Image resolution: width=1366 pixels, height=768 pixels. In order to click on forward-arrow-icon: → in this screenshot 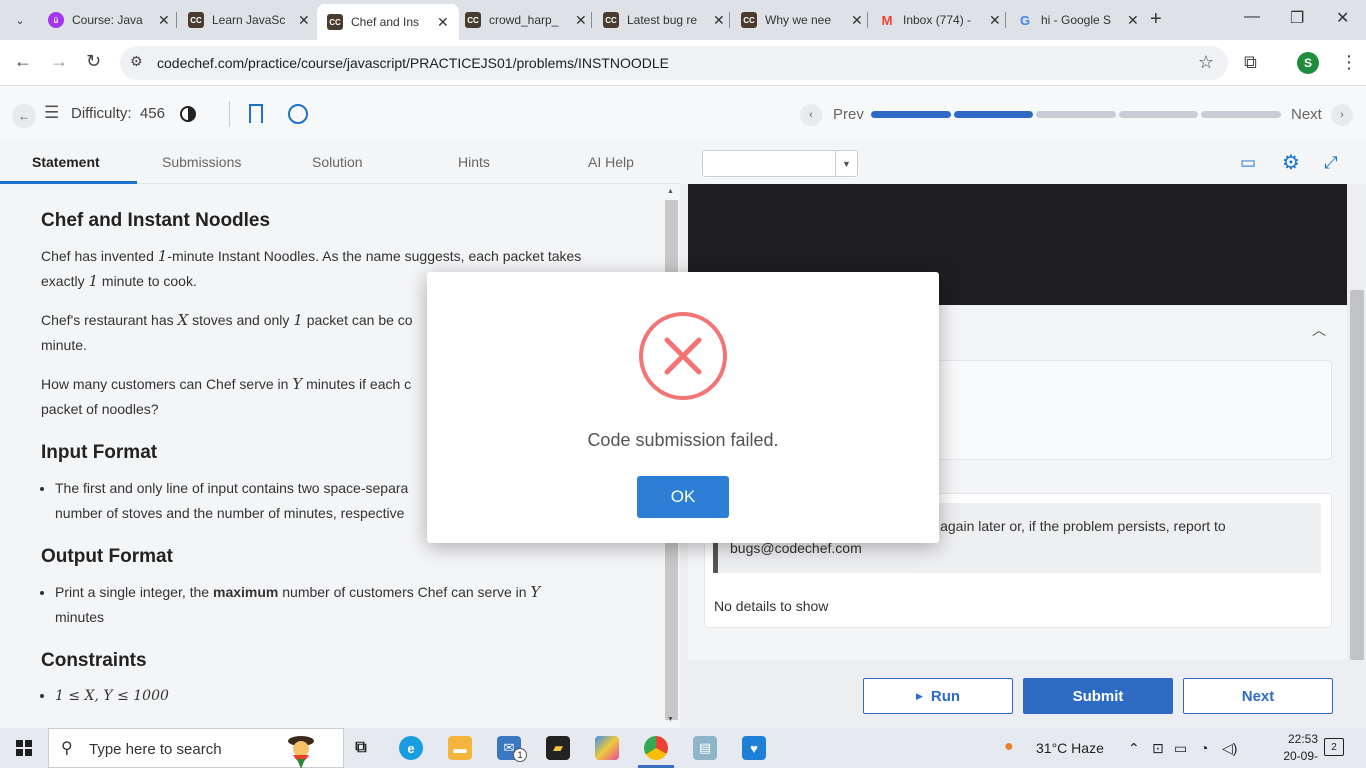, I will do `click(59, 61)`.